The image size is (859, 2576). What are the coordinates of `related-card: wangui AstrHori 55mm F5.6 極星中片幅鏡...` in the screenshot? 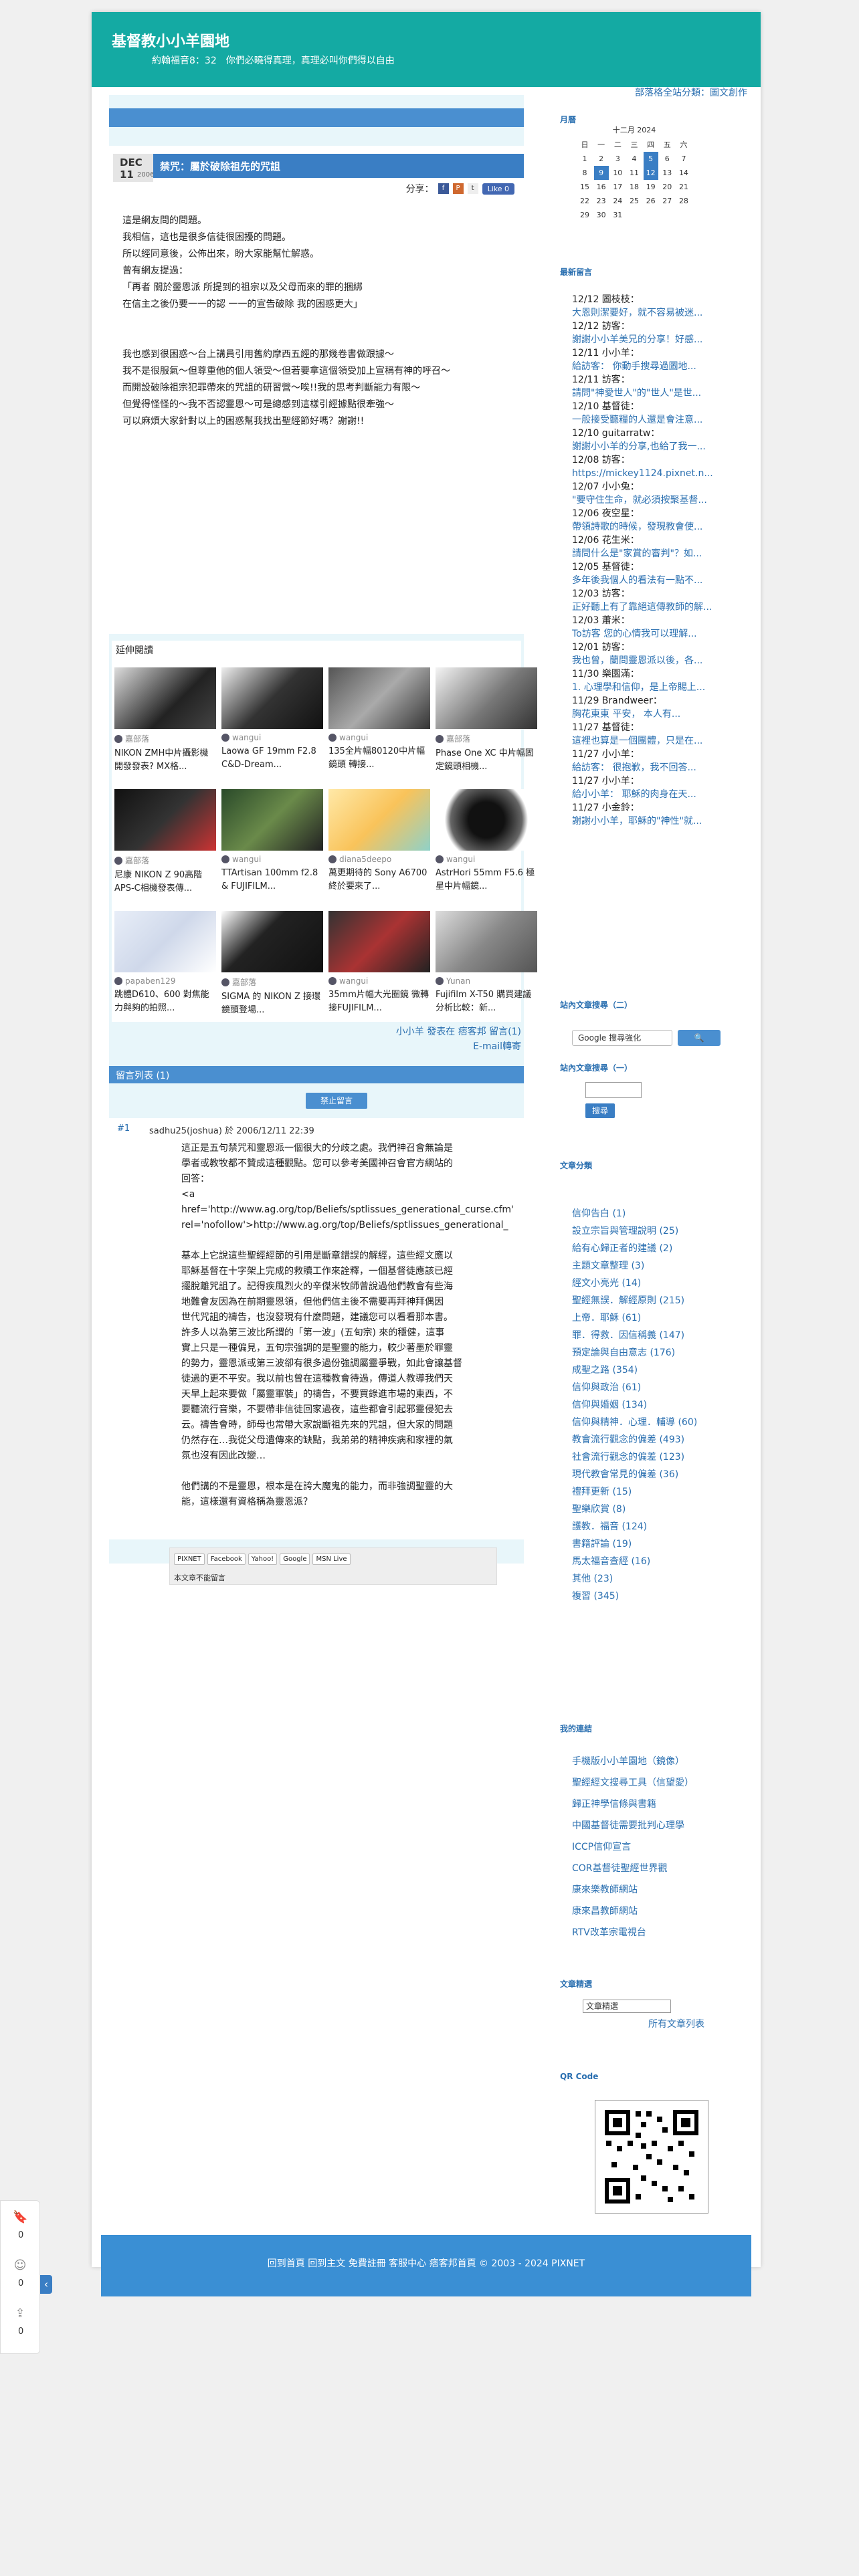 It's located at (487, 849).